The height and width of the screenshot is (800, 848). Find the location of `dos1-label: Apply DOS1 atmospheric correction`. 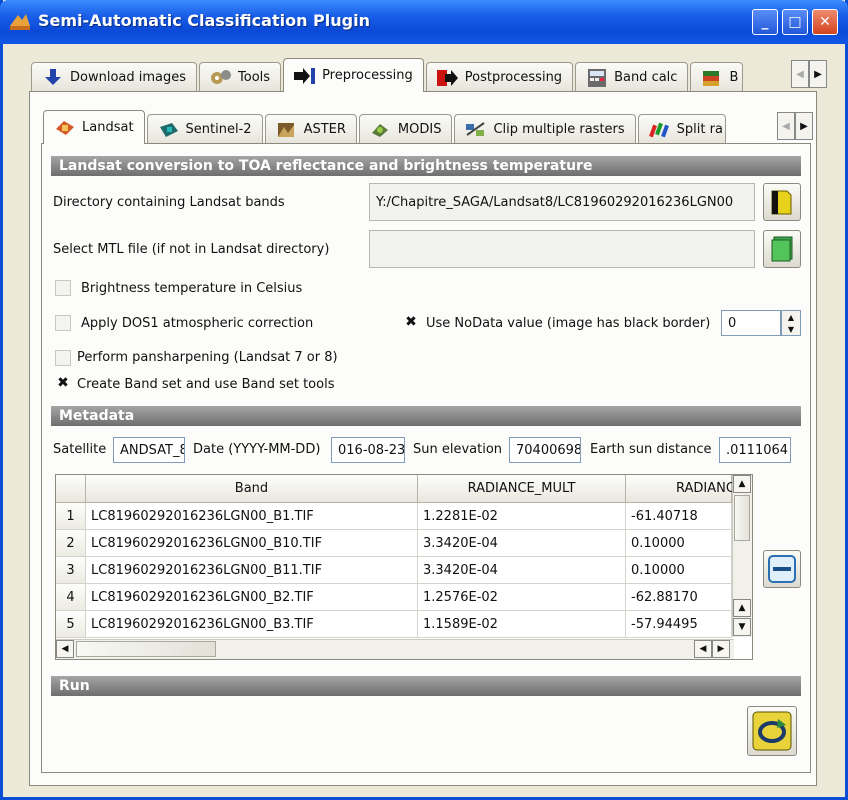

dos1-label: Apply DOS1 atmospheric correction is located at coordinates (197, 323).